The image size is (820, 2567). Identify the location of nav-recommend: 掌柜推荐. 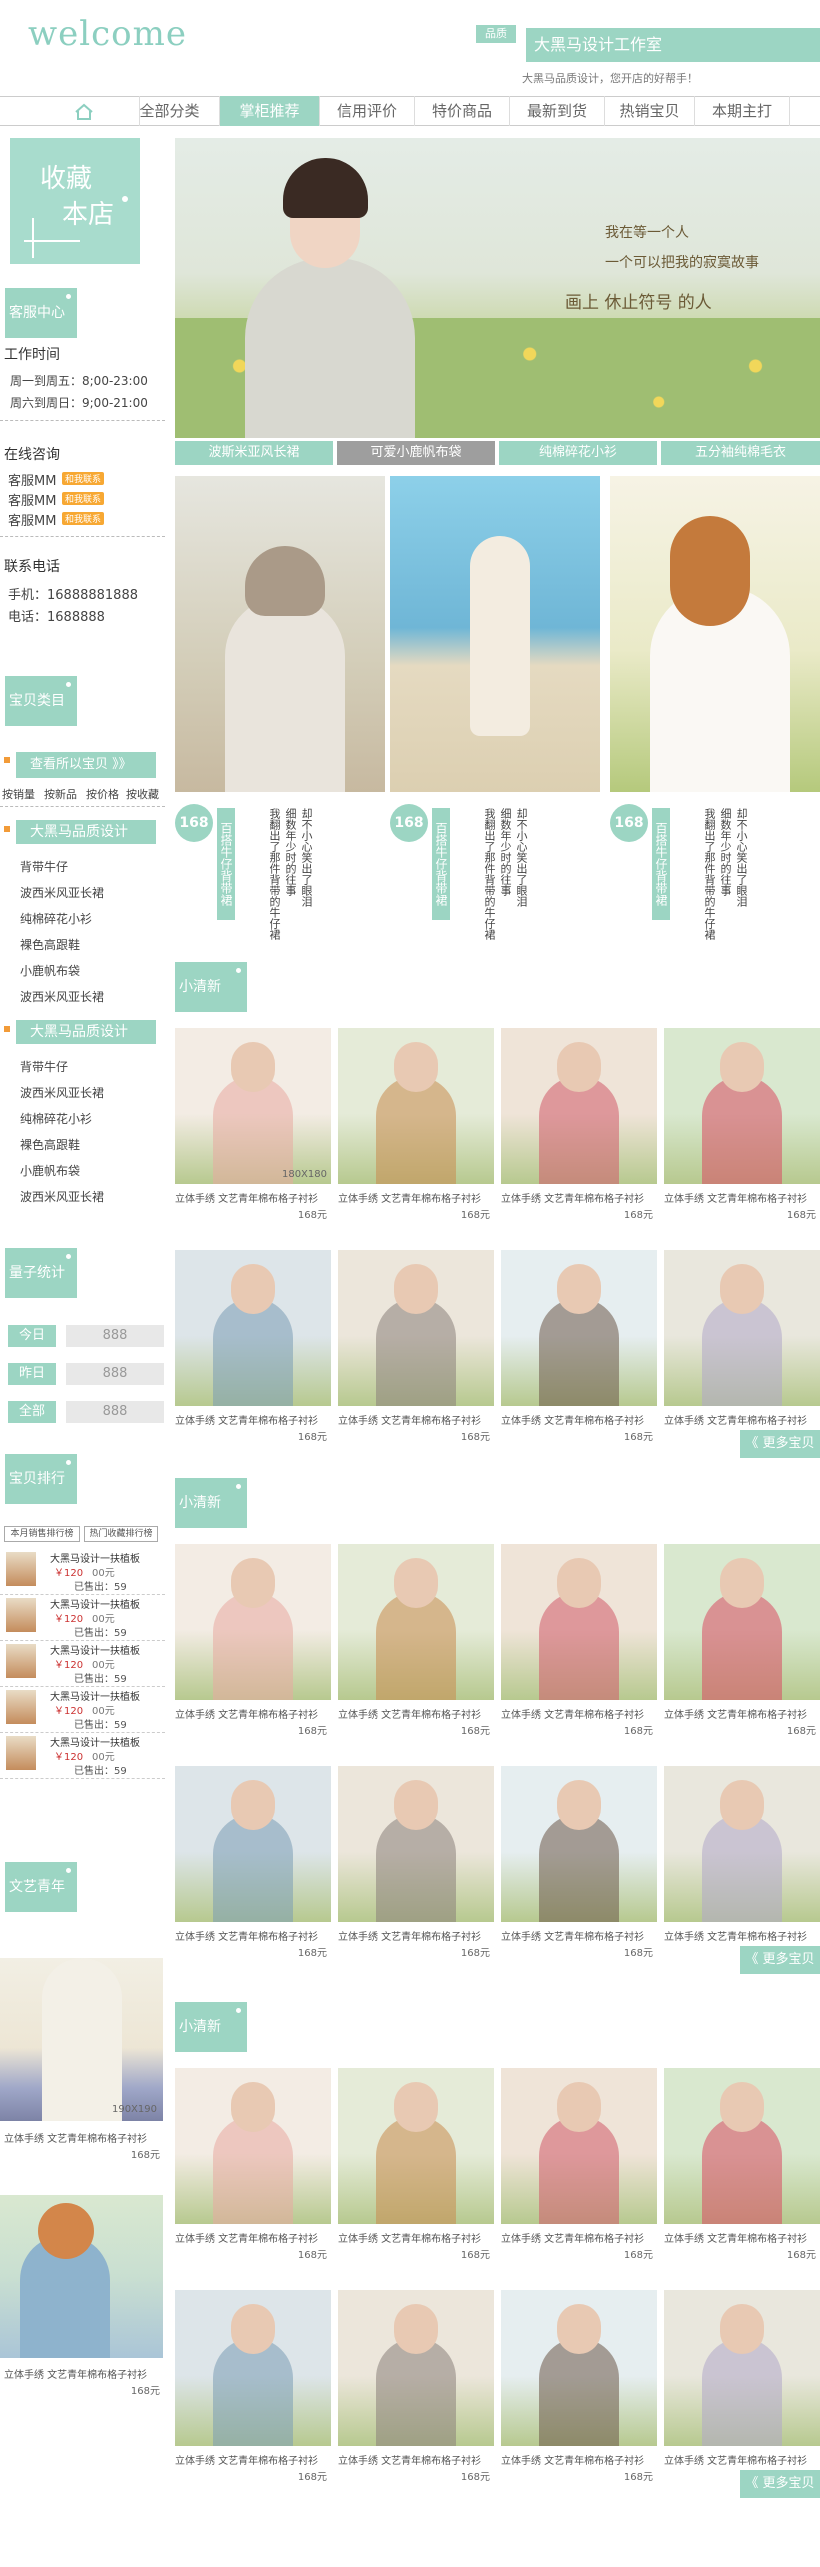
(270, 111).